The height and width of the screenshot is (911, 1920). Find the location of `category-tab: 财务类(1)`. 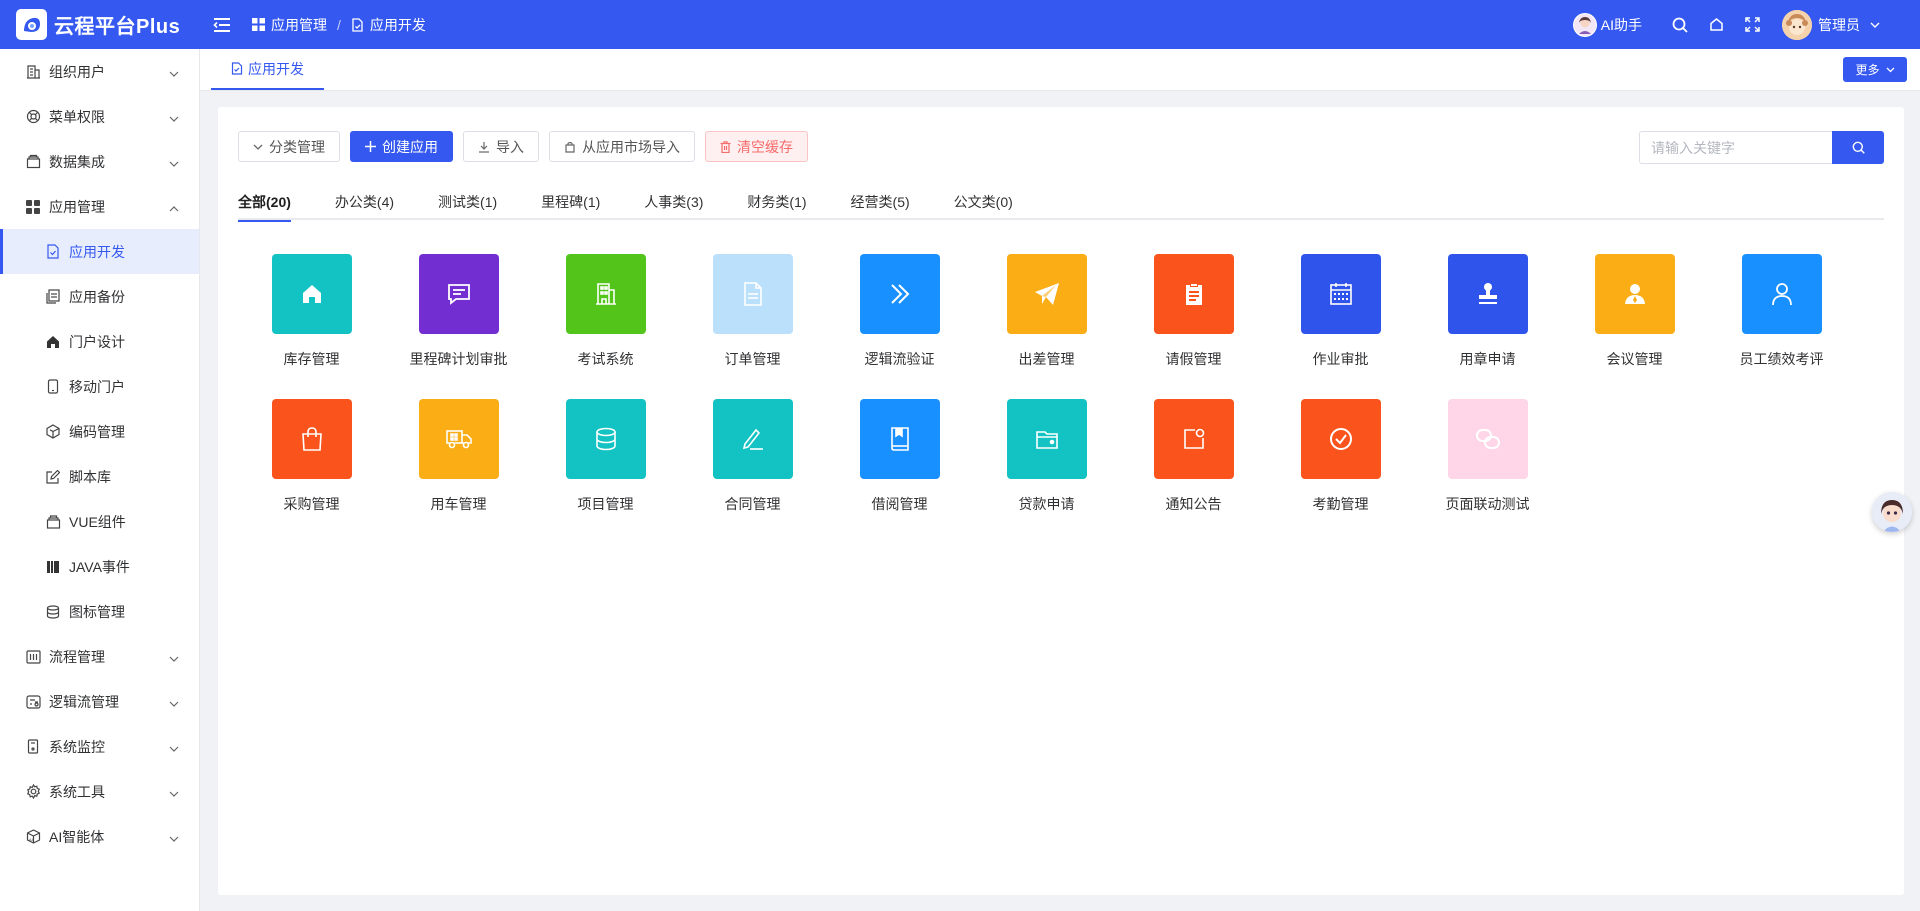

category-tab: 财务类(1) is located at coordinates (776, 201).